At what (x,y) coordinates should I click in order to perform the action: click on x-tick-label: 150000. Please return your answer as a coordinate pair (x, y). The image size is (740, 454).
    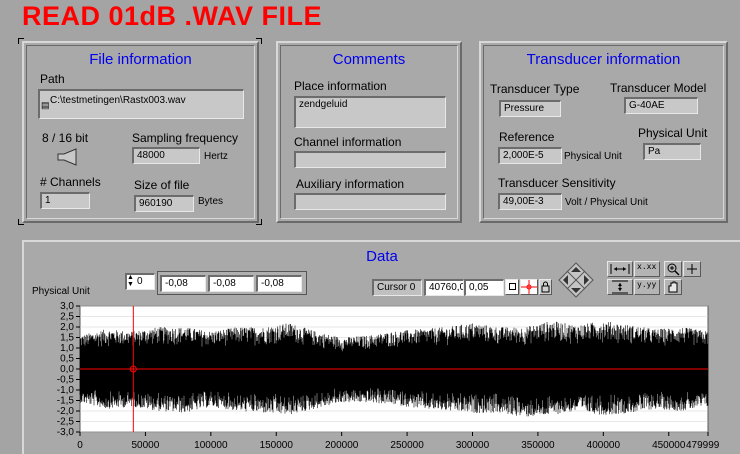
    Looking at the image, I should click on (277, 445).